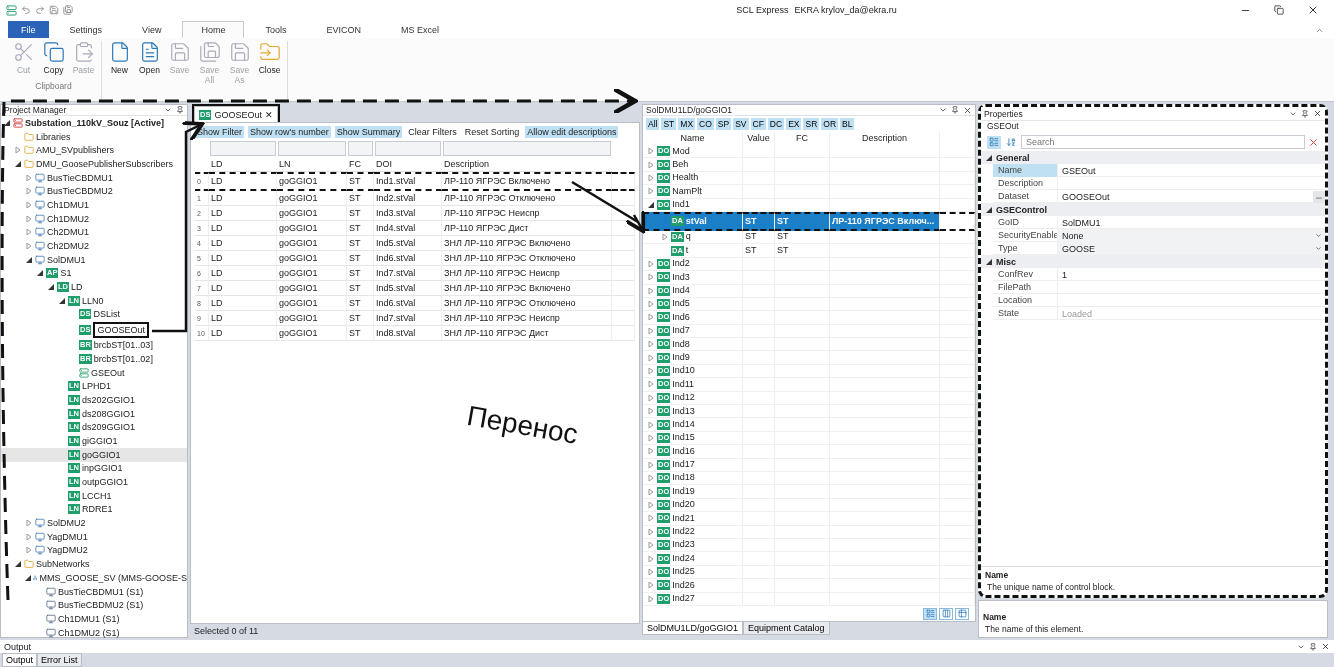 This screenshot has width=1334, height=667. What do you see at coordinates (1319, 30) in the screenshot?
I see `collapse-ribbon-icon` at bounding box center [1319, 30].